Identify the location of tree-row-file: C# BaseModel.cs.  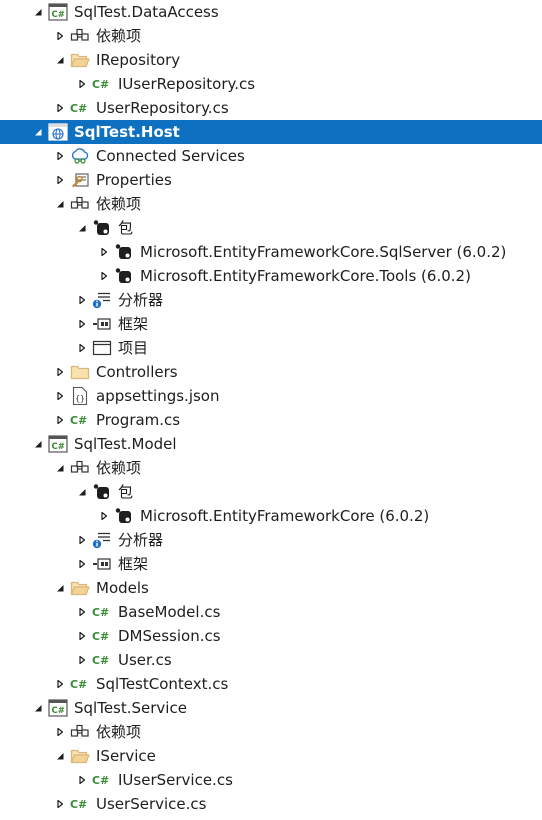
(271, 612).